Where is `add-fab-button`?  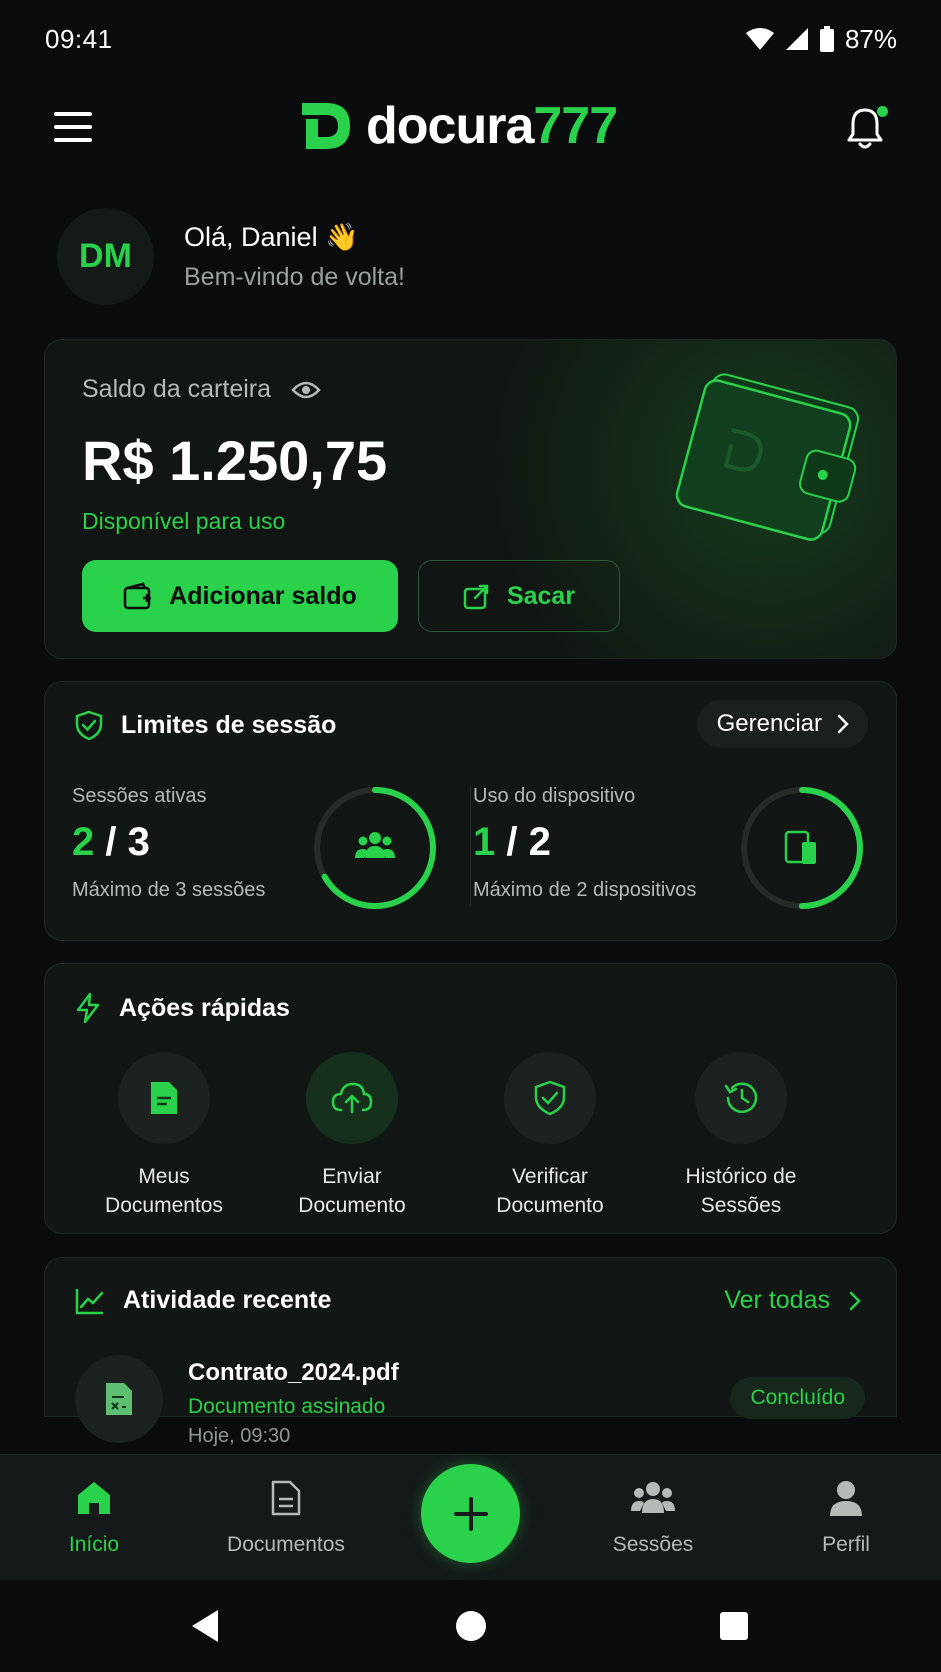 add-fab-button is located at coordinates (470, 1513).